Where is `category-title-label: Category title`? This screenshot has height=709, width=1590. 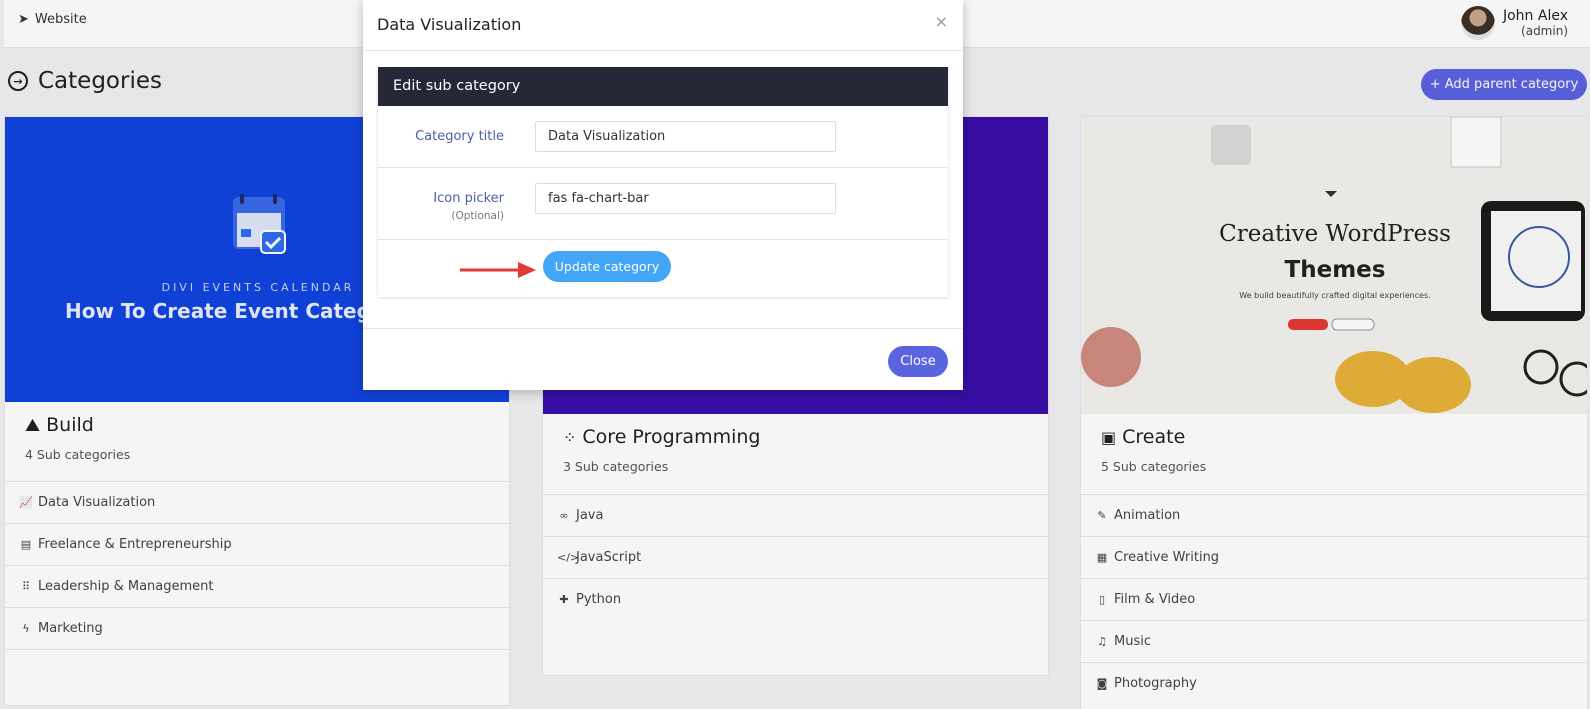 category-title-label: Category title is located at coordinates (459, 136).